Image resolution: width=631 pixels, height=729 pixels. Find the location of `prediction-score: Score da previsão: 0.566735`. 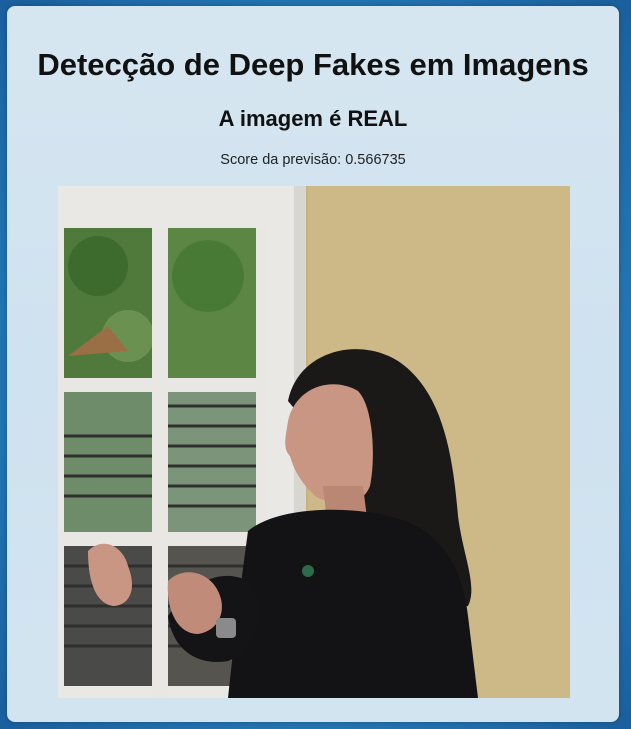

prediction-score: Score da previsão: 0.566735 is located at coordinates (313, 160).